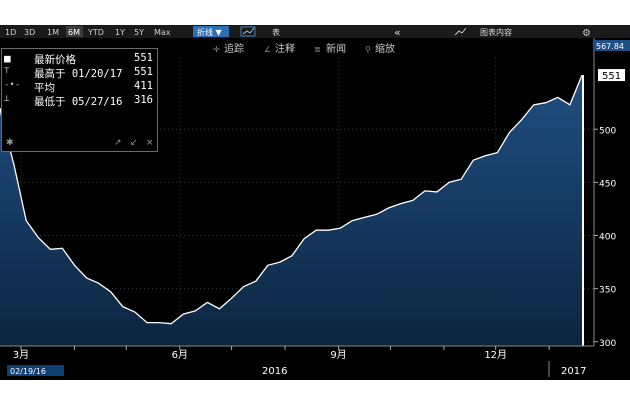  I want to click on legend-value: 316, so click(143, 100).